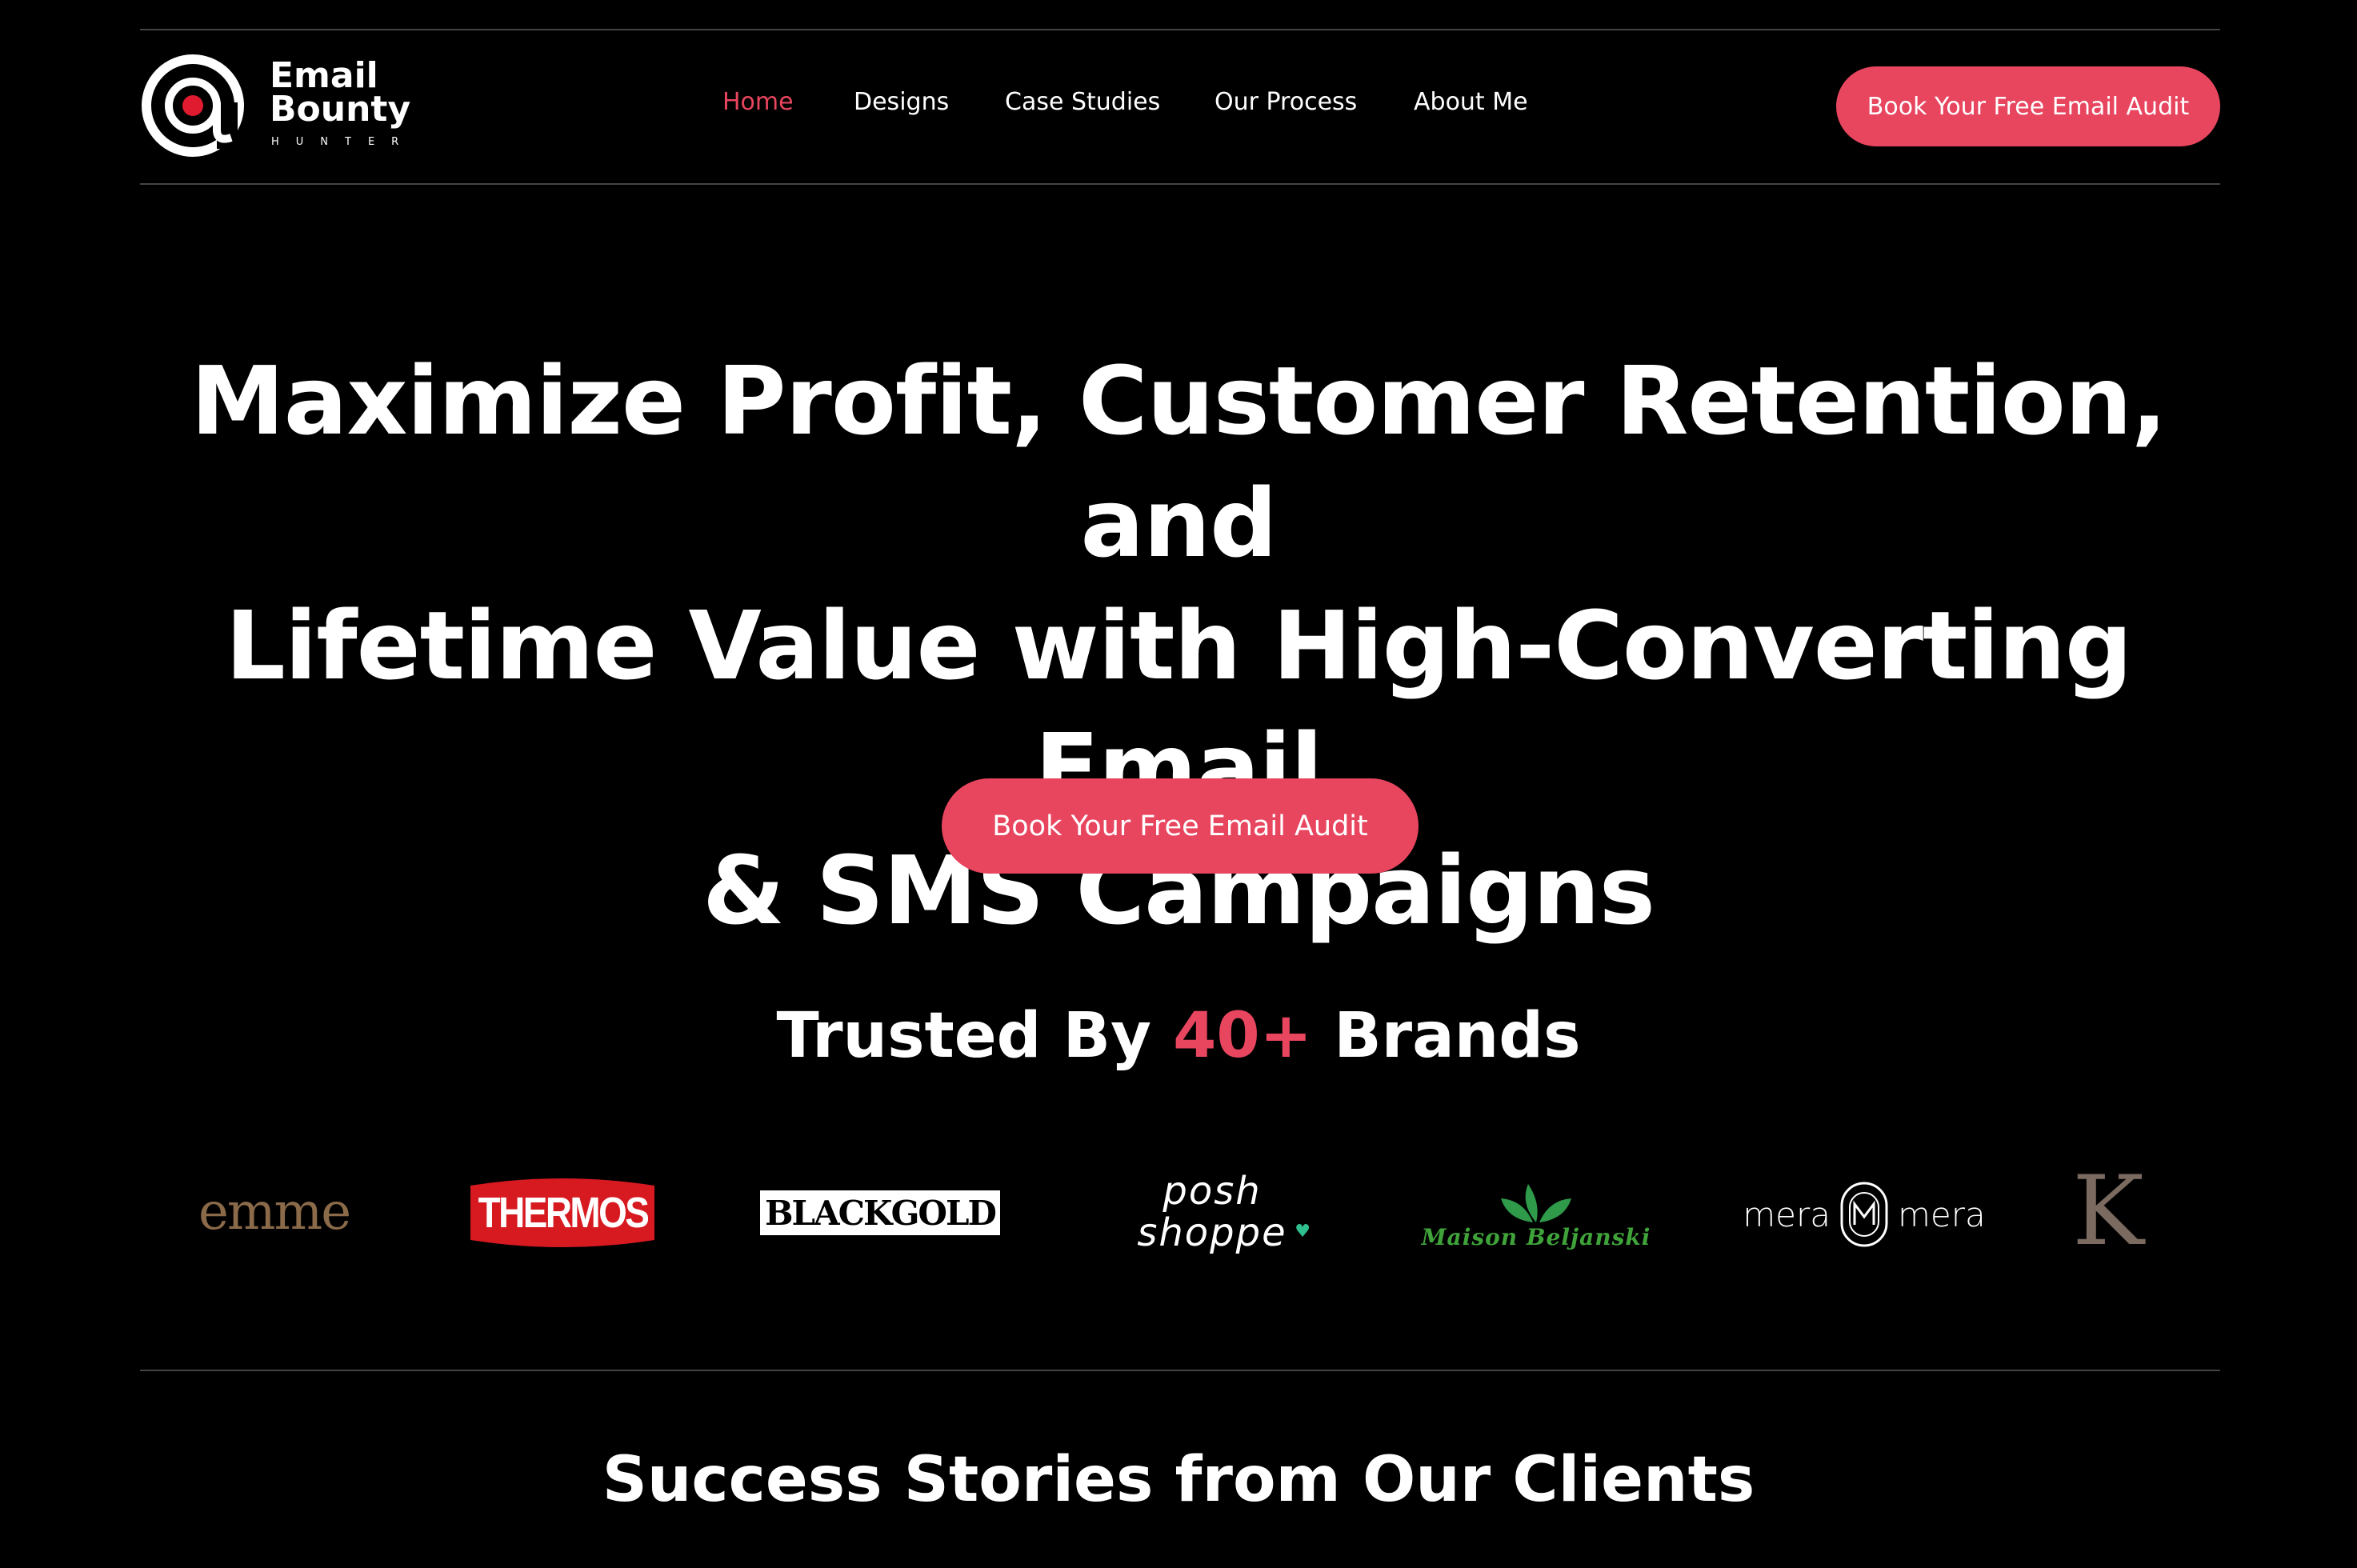  I want to click on trusted-suffix: Brands, so click(1446, 1036).